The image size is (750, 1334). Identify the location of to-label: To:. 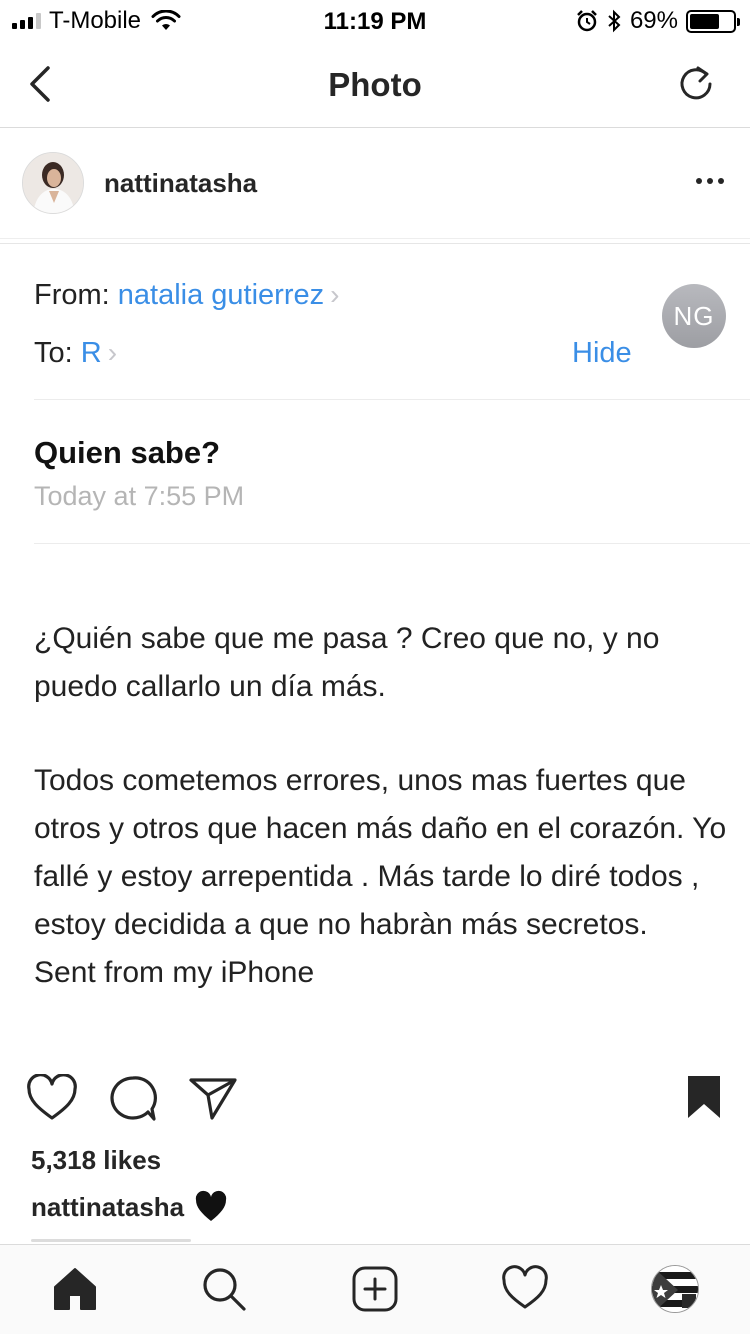
(53, 353).